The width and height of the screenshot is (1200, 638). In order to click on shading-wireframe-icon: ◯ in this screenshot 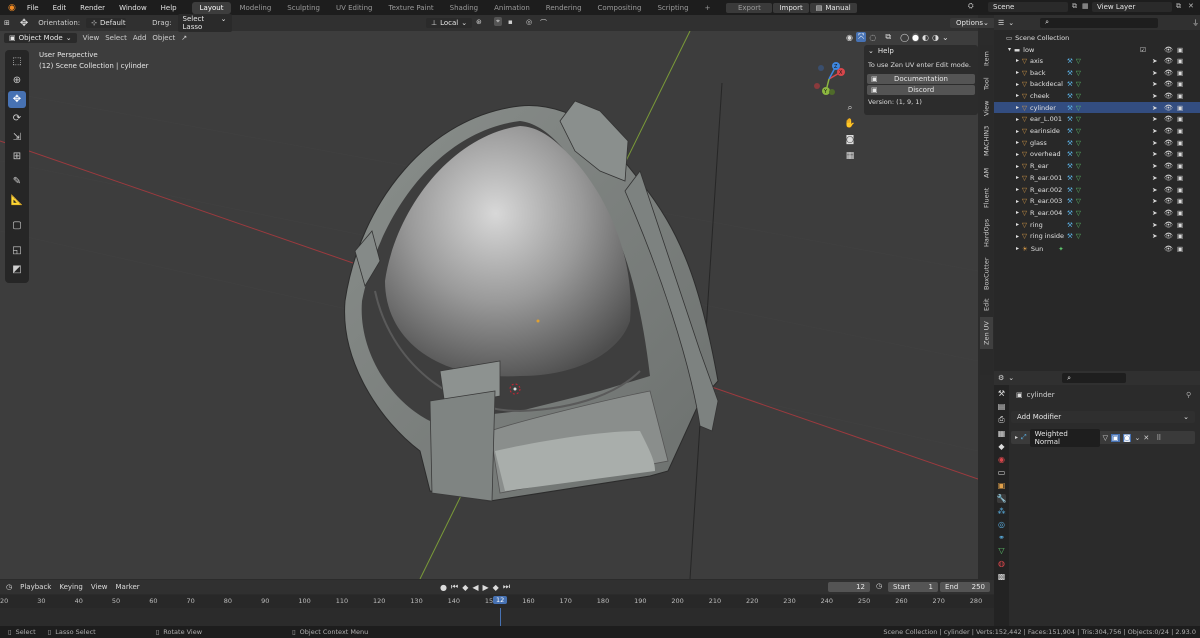, I will do `click(904, 37)`.